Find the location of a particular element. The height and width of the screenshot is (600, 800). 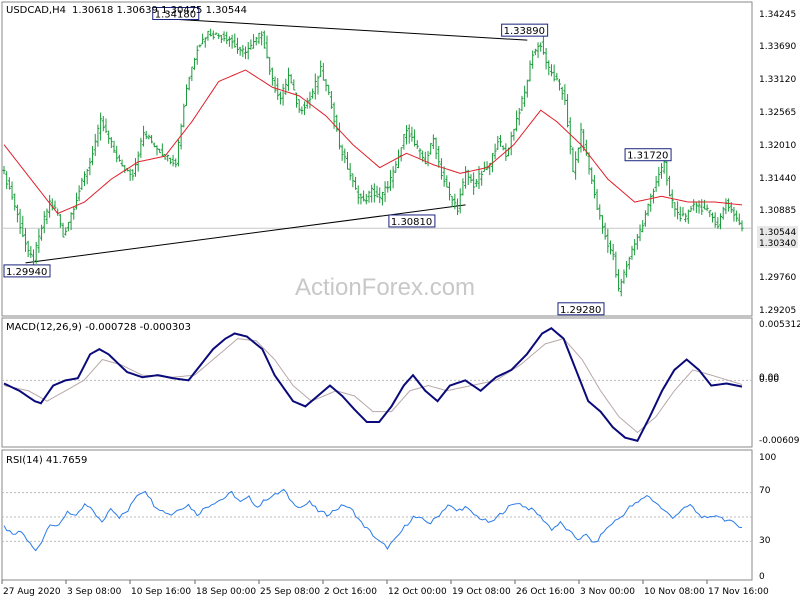

price-annotation: 1.29940 is located at coordinates (27, 271).